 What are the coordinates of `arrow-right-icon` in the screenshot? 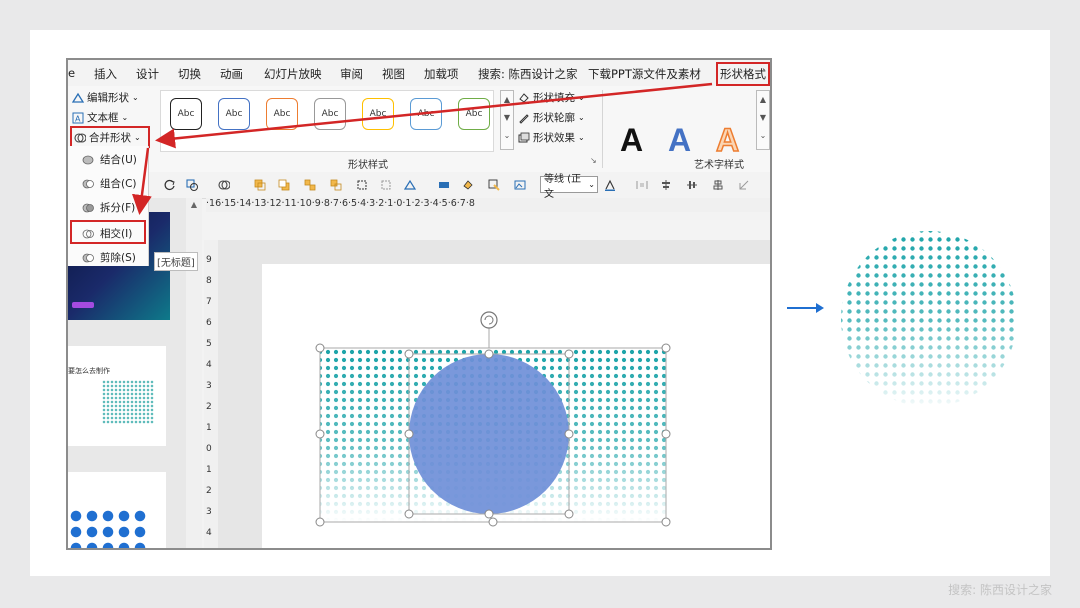 It's located at (805, 308).